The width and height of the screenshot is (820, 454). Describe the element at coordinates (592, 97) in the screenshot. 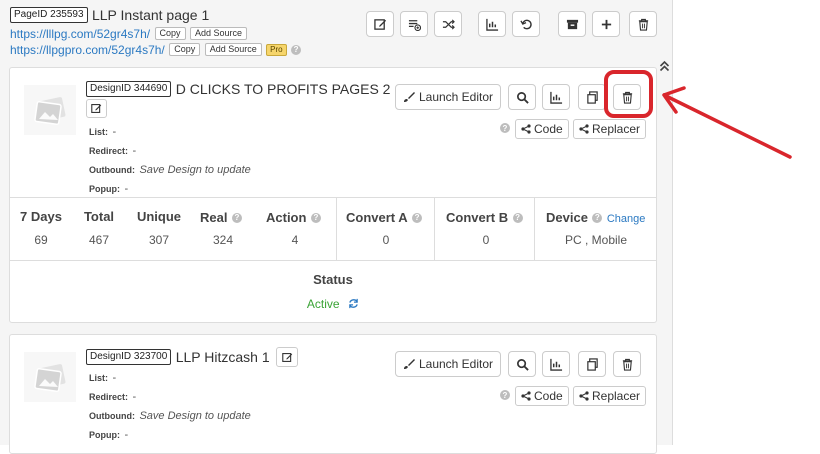

I see `clone-design-1-button` at that location.